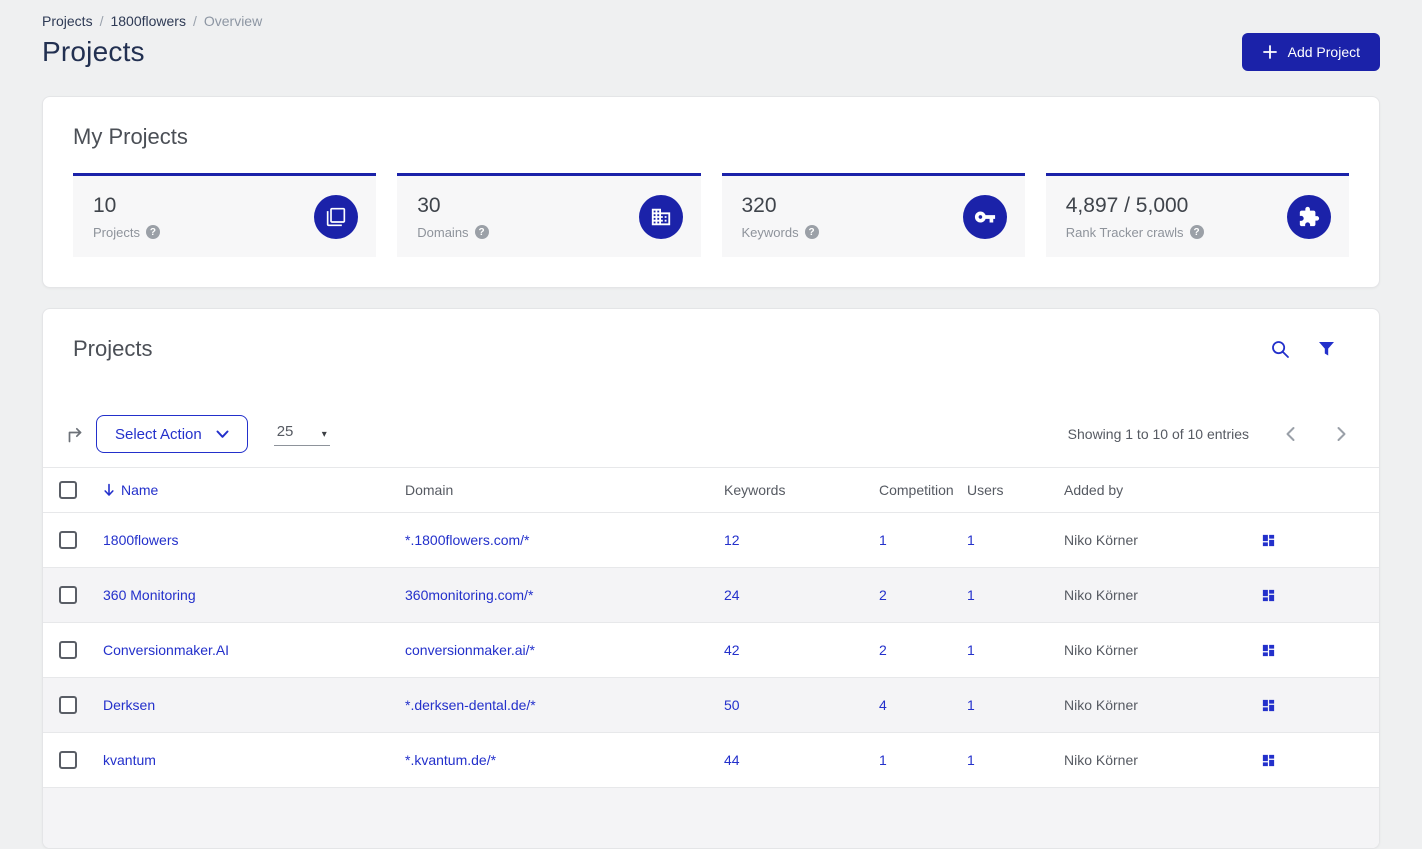  I want to click on filter-icon, so click(1326, 349).